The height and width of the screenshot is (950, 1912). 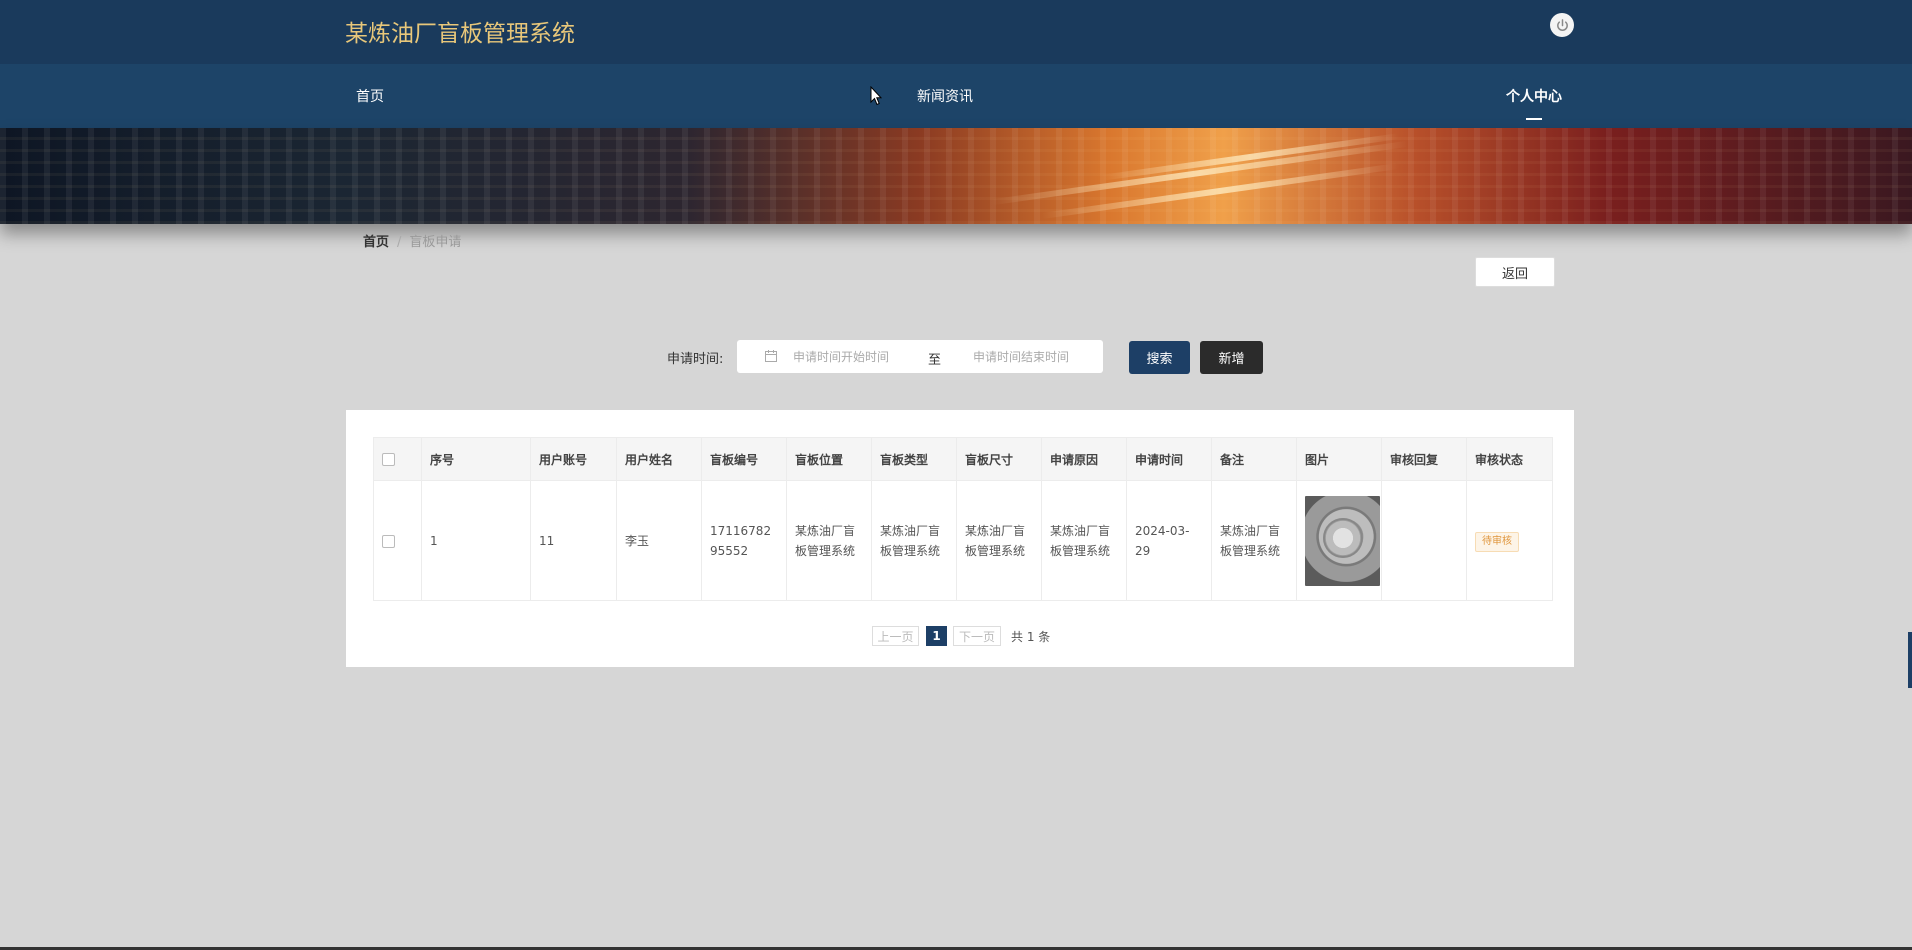 What do you see at coordinates (771, 356) in the screenshot?
I see `calendar-icon` at bounding box center [771, 356].